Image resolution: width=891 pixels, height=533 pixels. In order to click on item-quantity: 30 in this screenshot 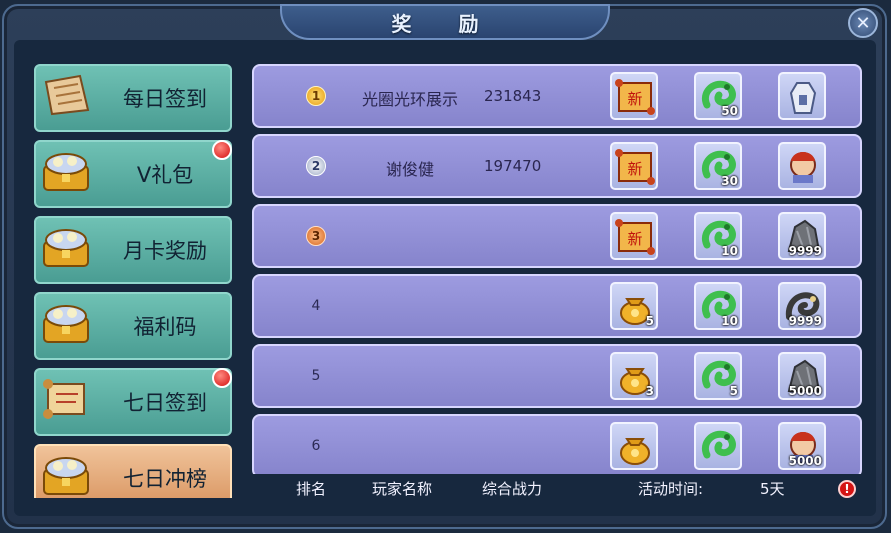, I will do `click(729, 181)`.